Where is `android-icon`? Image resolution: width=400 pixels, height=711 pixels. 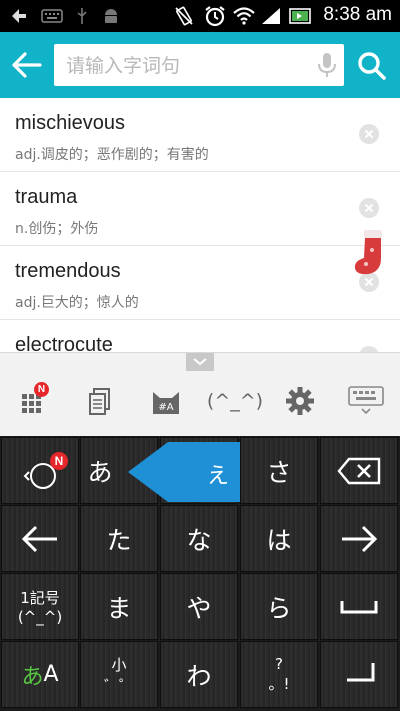 android-icon is located at coordinates (111, 16).